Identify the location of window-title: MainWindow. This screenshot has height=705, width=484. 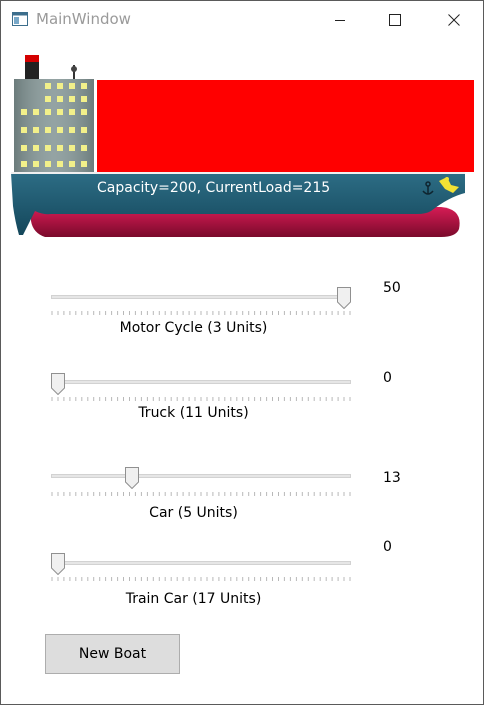
(83, 19).